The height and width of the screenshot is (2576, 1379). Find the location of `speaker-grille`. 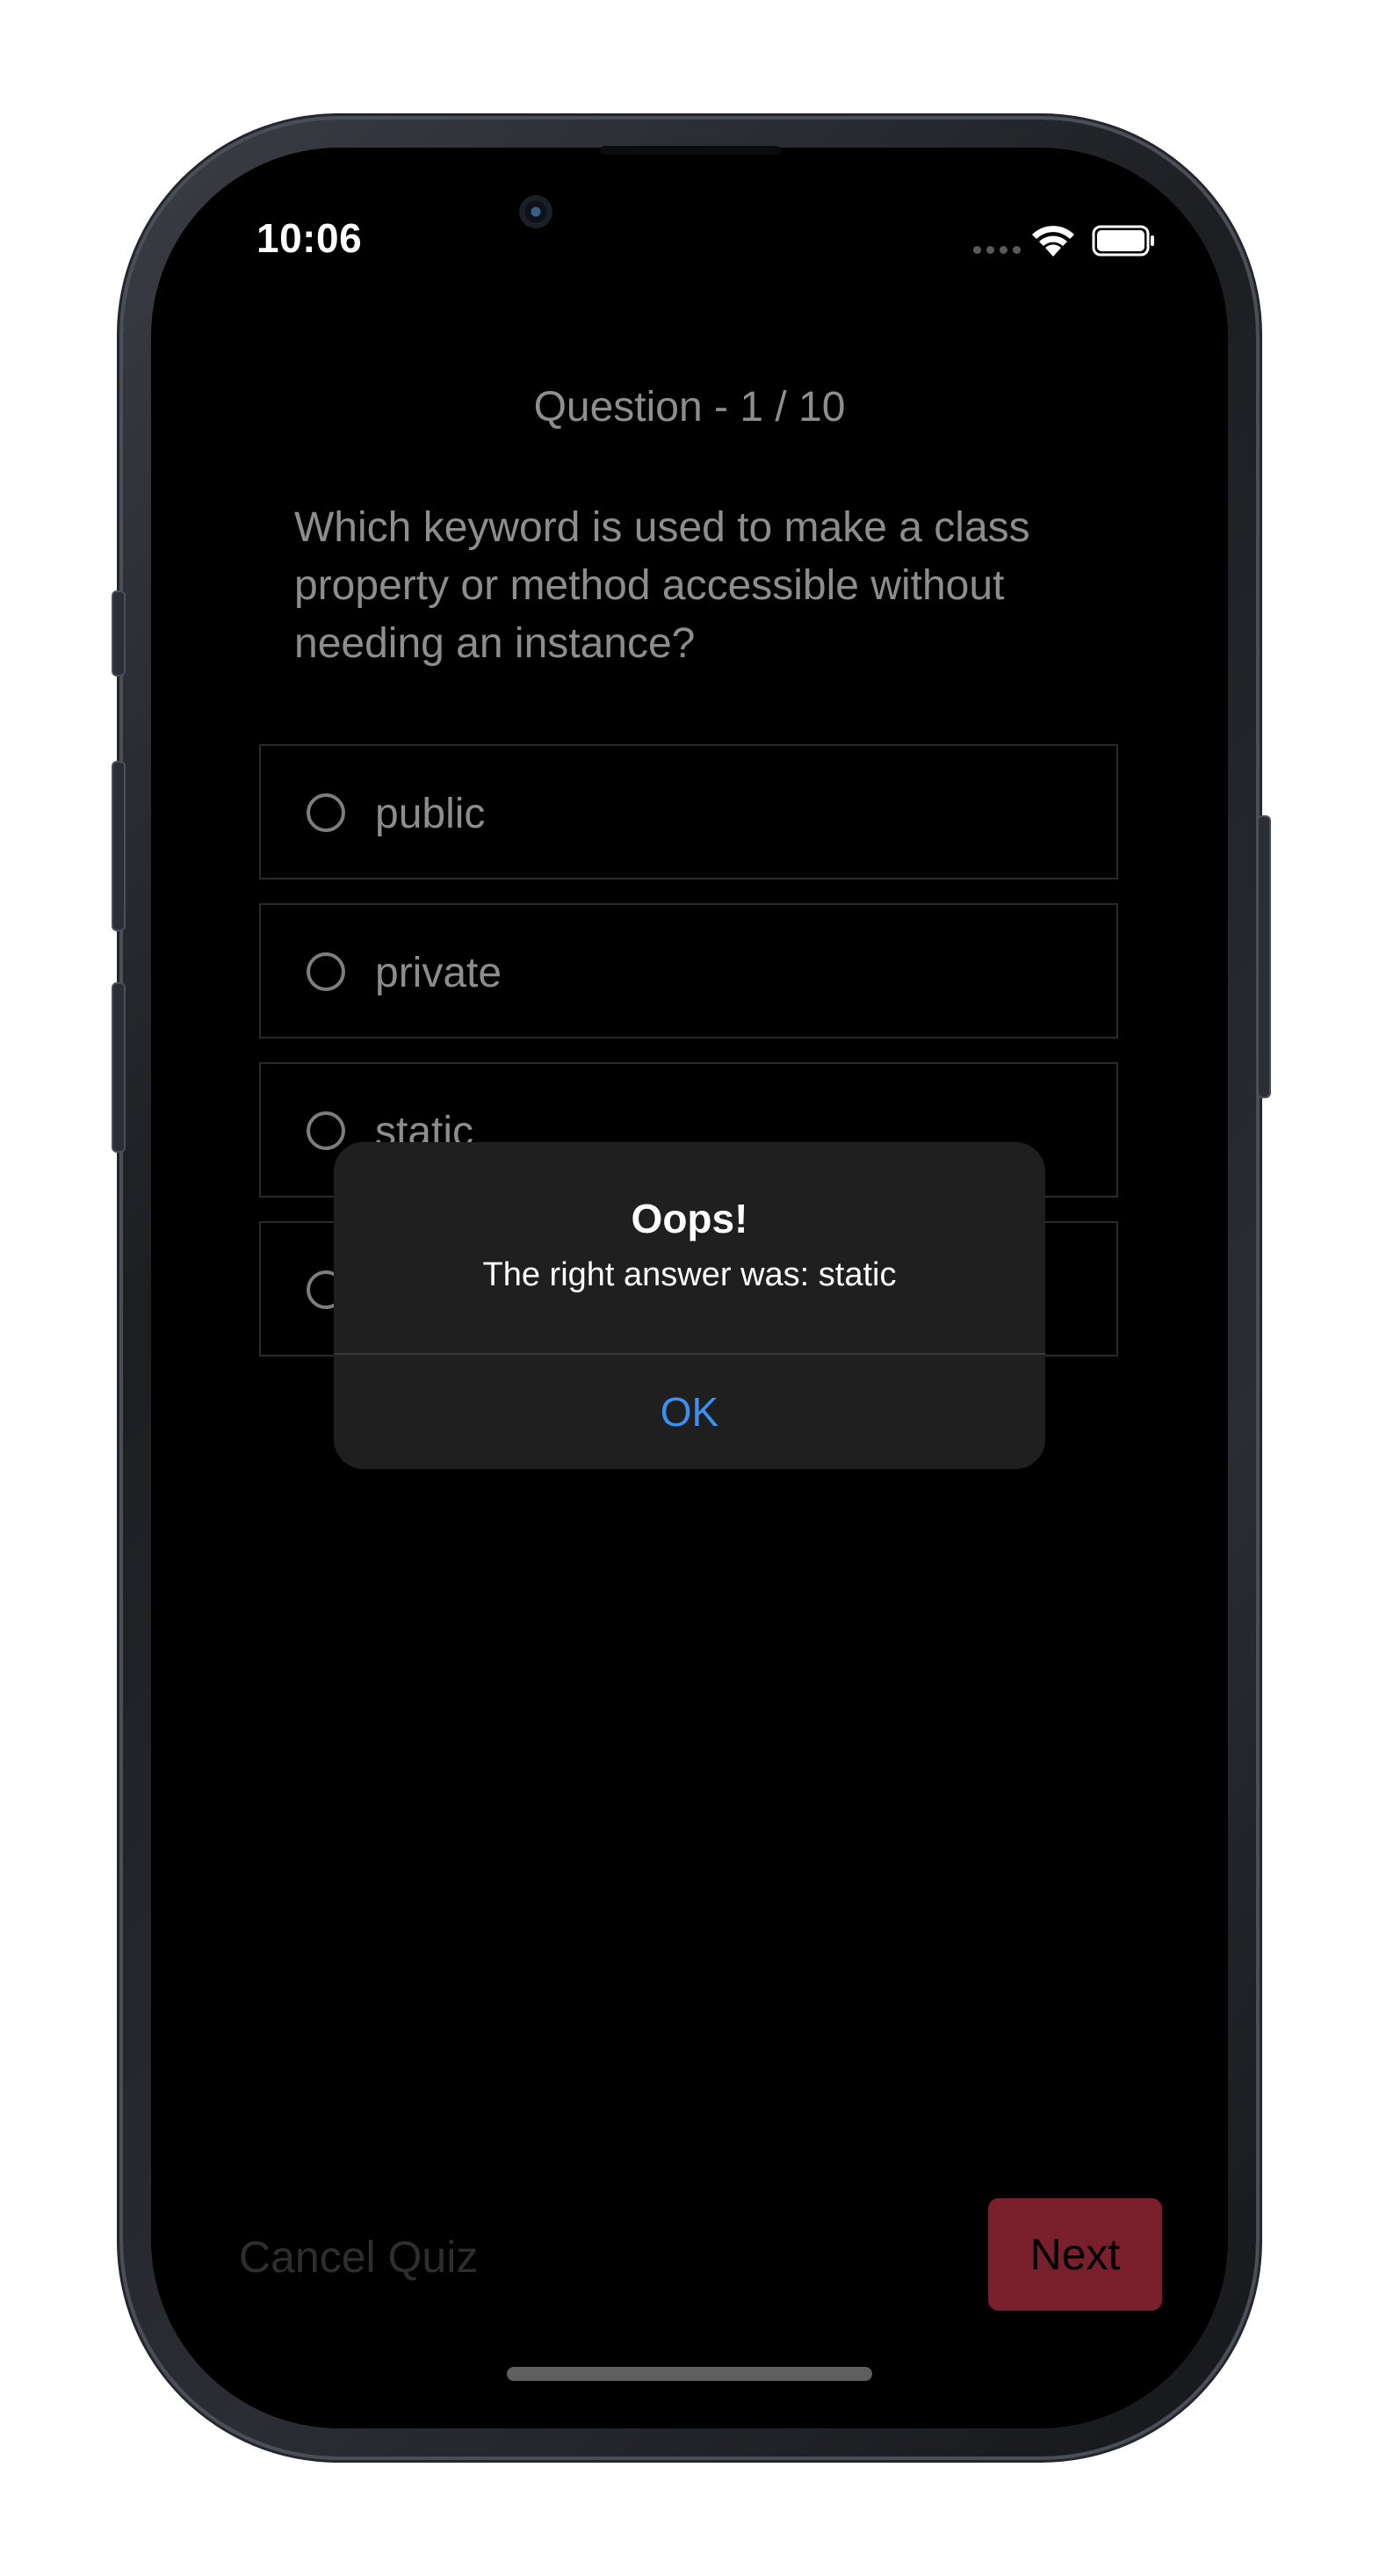

speaker-grille is located at coordinates (690, 150).